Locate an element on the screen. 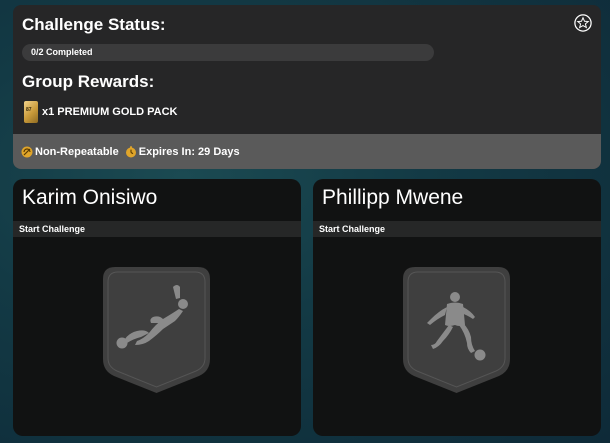 The height and width of the screenshot is (443, 610). reward-label: x1 PREMIUM GOLD PACK is located at coordinates (110, 112).